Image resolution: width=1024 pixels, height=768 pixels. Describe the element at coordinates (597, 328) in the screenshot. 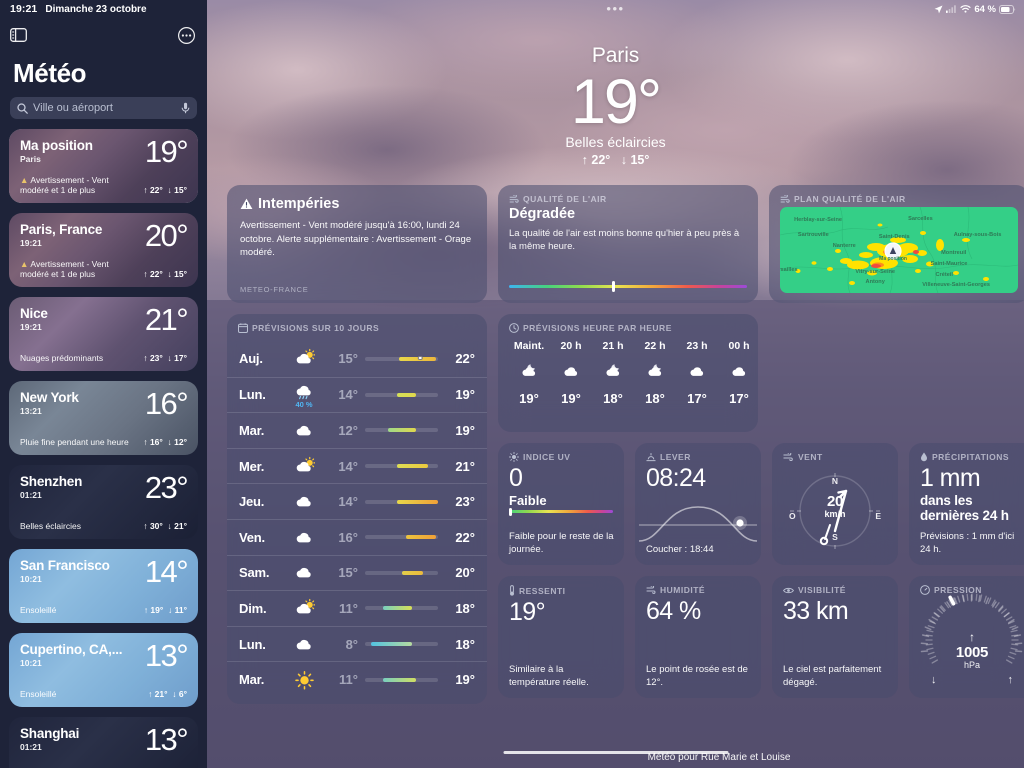

I see `hourly-header-label: PRÉVISIONS HEURE PAR HEURE` at that location.